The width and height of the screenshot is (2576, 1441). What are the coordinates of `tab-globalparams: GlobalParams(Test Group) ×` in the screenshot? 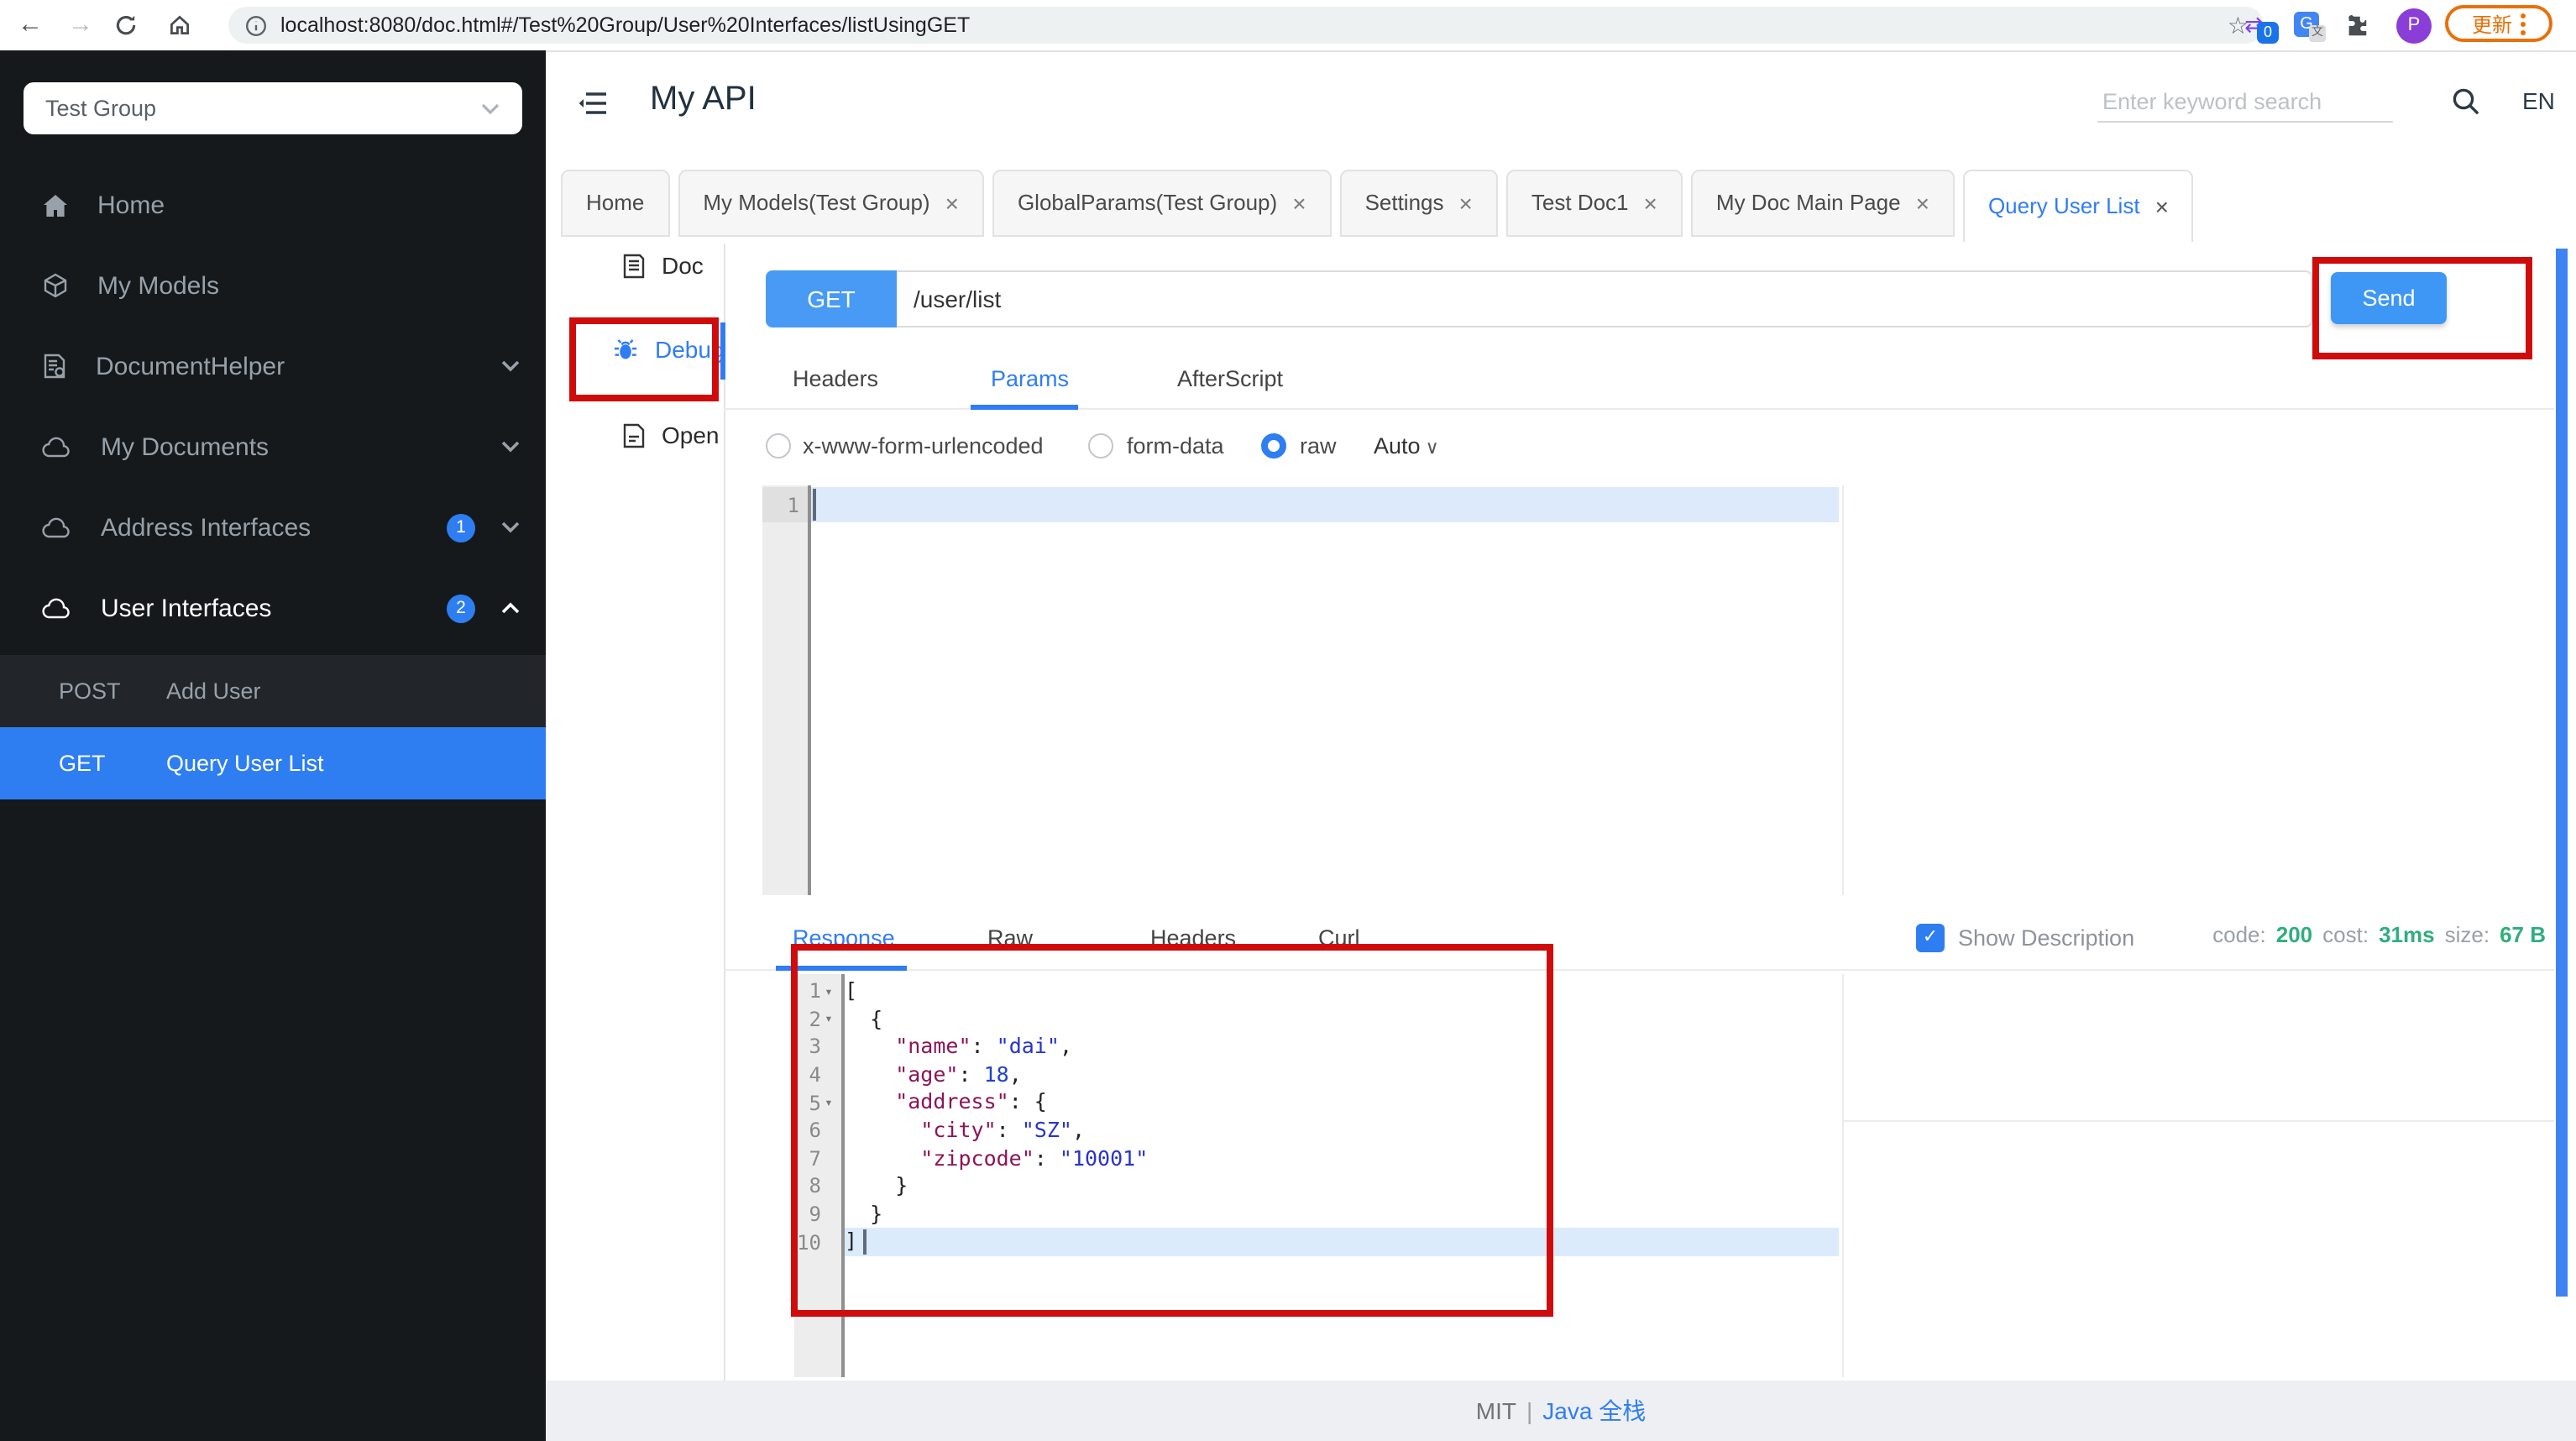 It's located at (1162, 203).